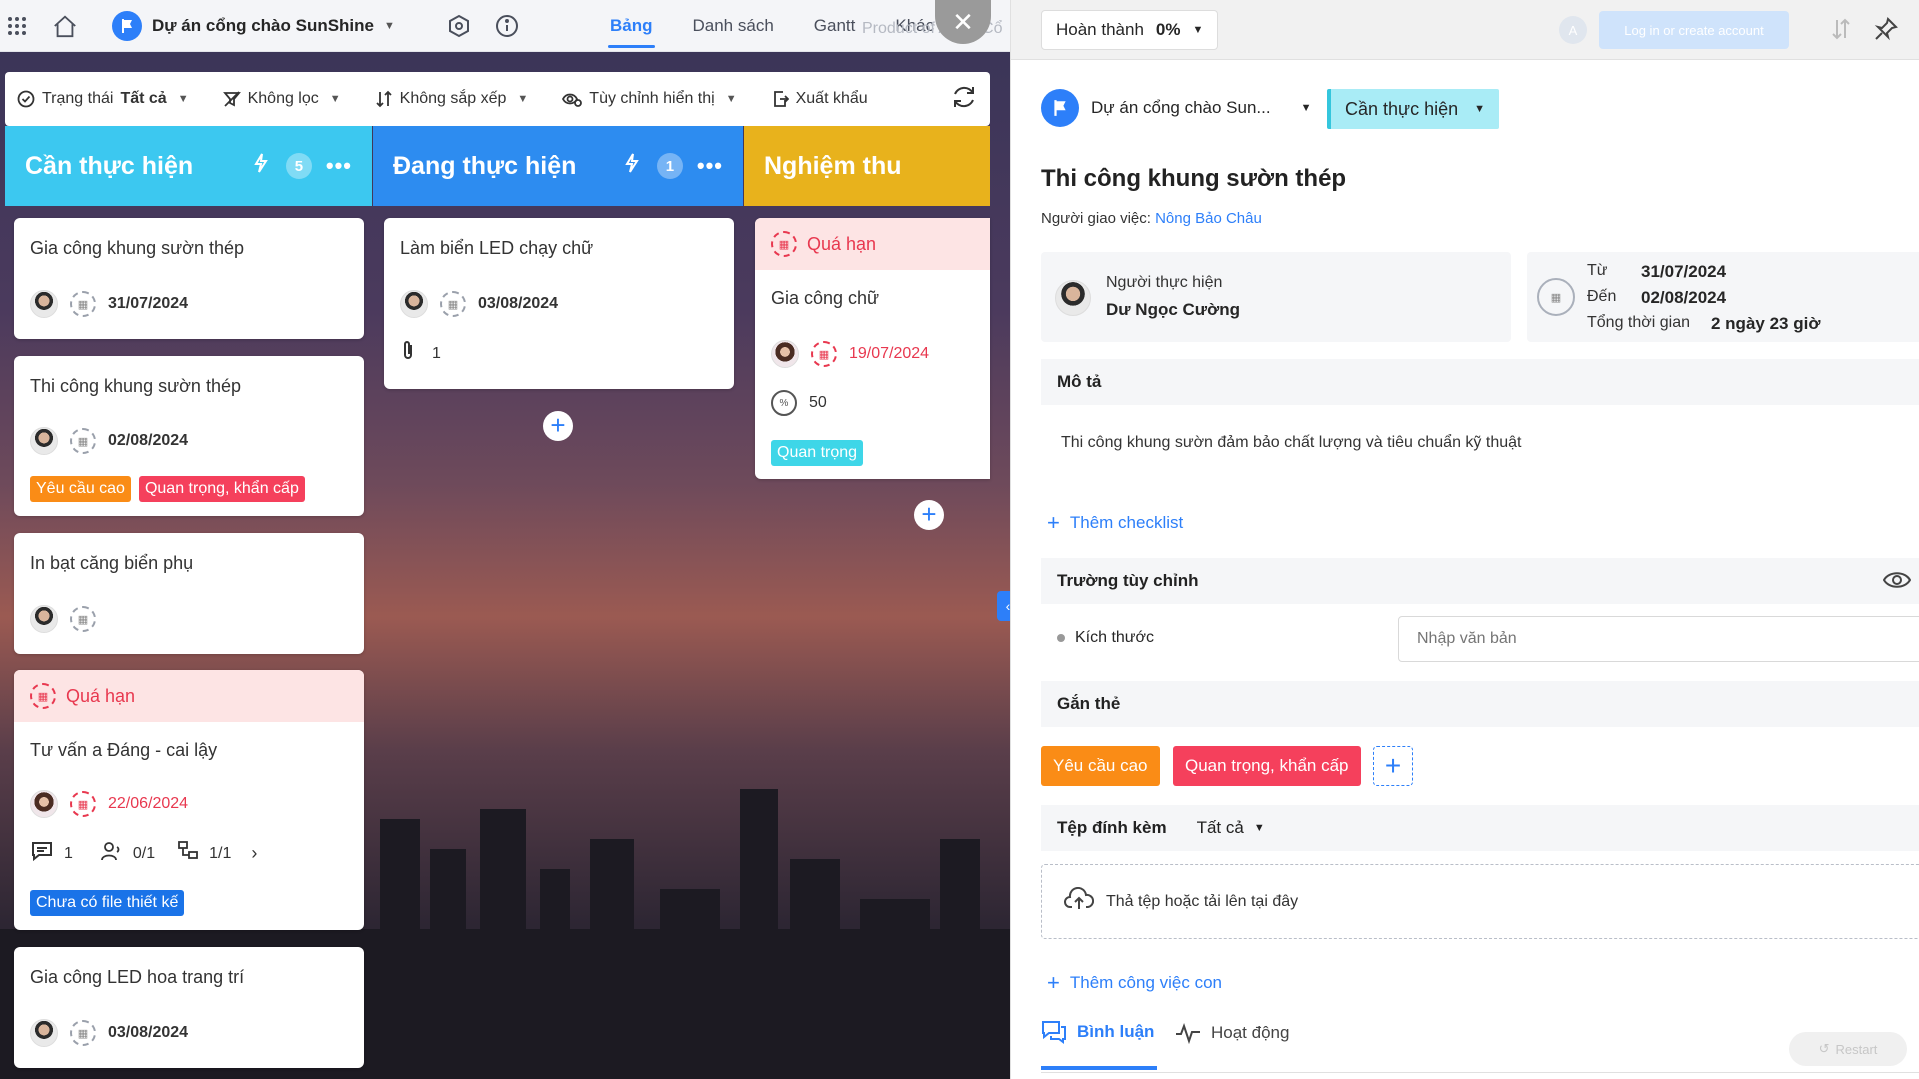 The height and width of the screenshot is (1079, 1919). What do you see at coordinates (1128, 580) in the screenshot?
I see `custom-fields-title: Trường tùy chỉnh` at bounding box center [1128, 580].